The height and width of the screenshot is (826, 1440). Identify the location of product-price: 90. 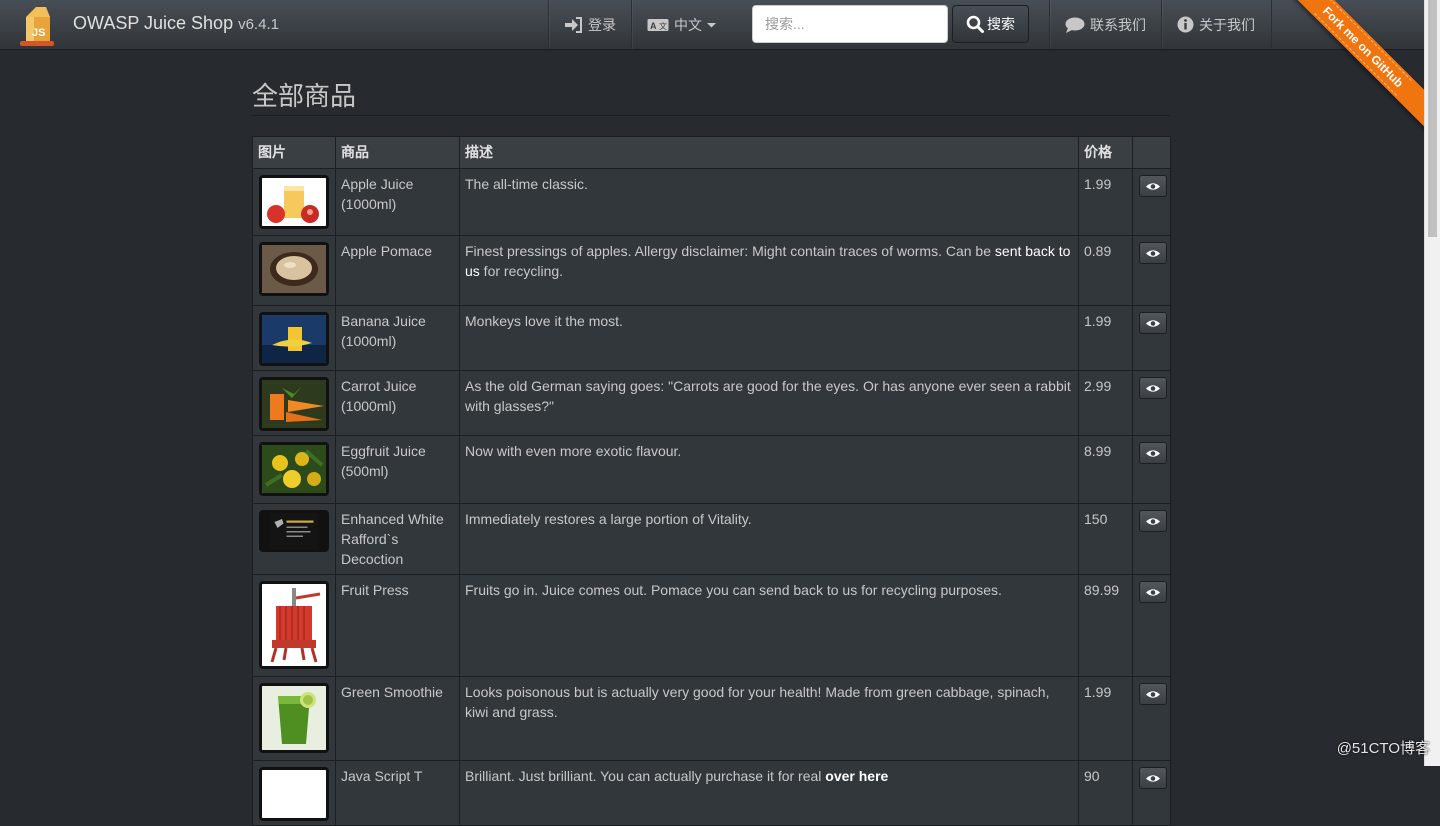
(1105, 793).